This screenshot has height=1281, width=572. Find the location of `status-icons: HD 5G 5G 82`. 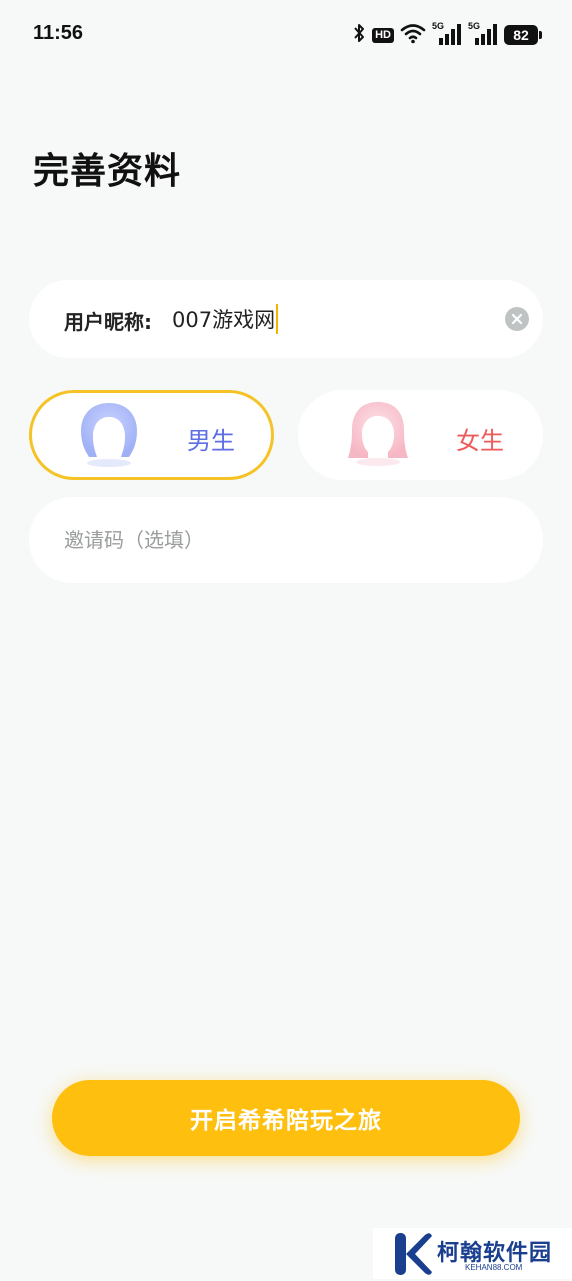

status-icons: HD 5G 5G 82 is located at coordinates (447, 34).